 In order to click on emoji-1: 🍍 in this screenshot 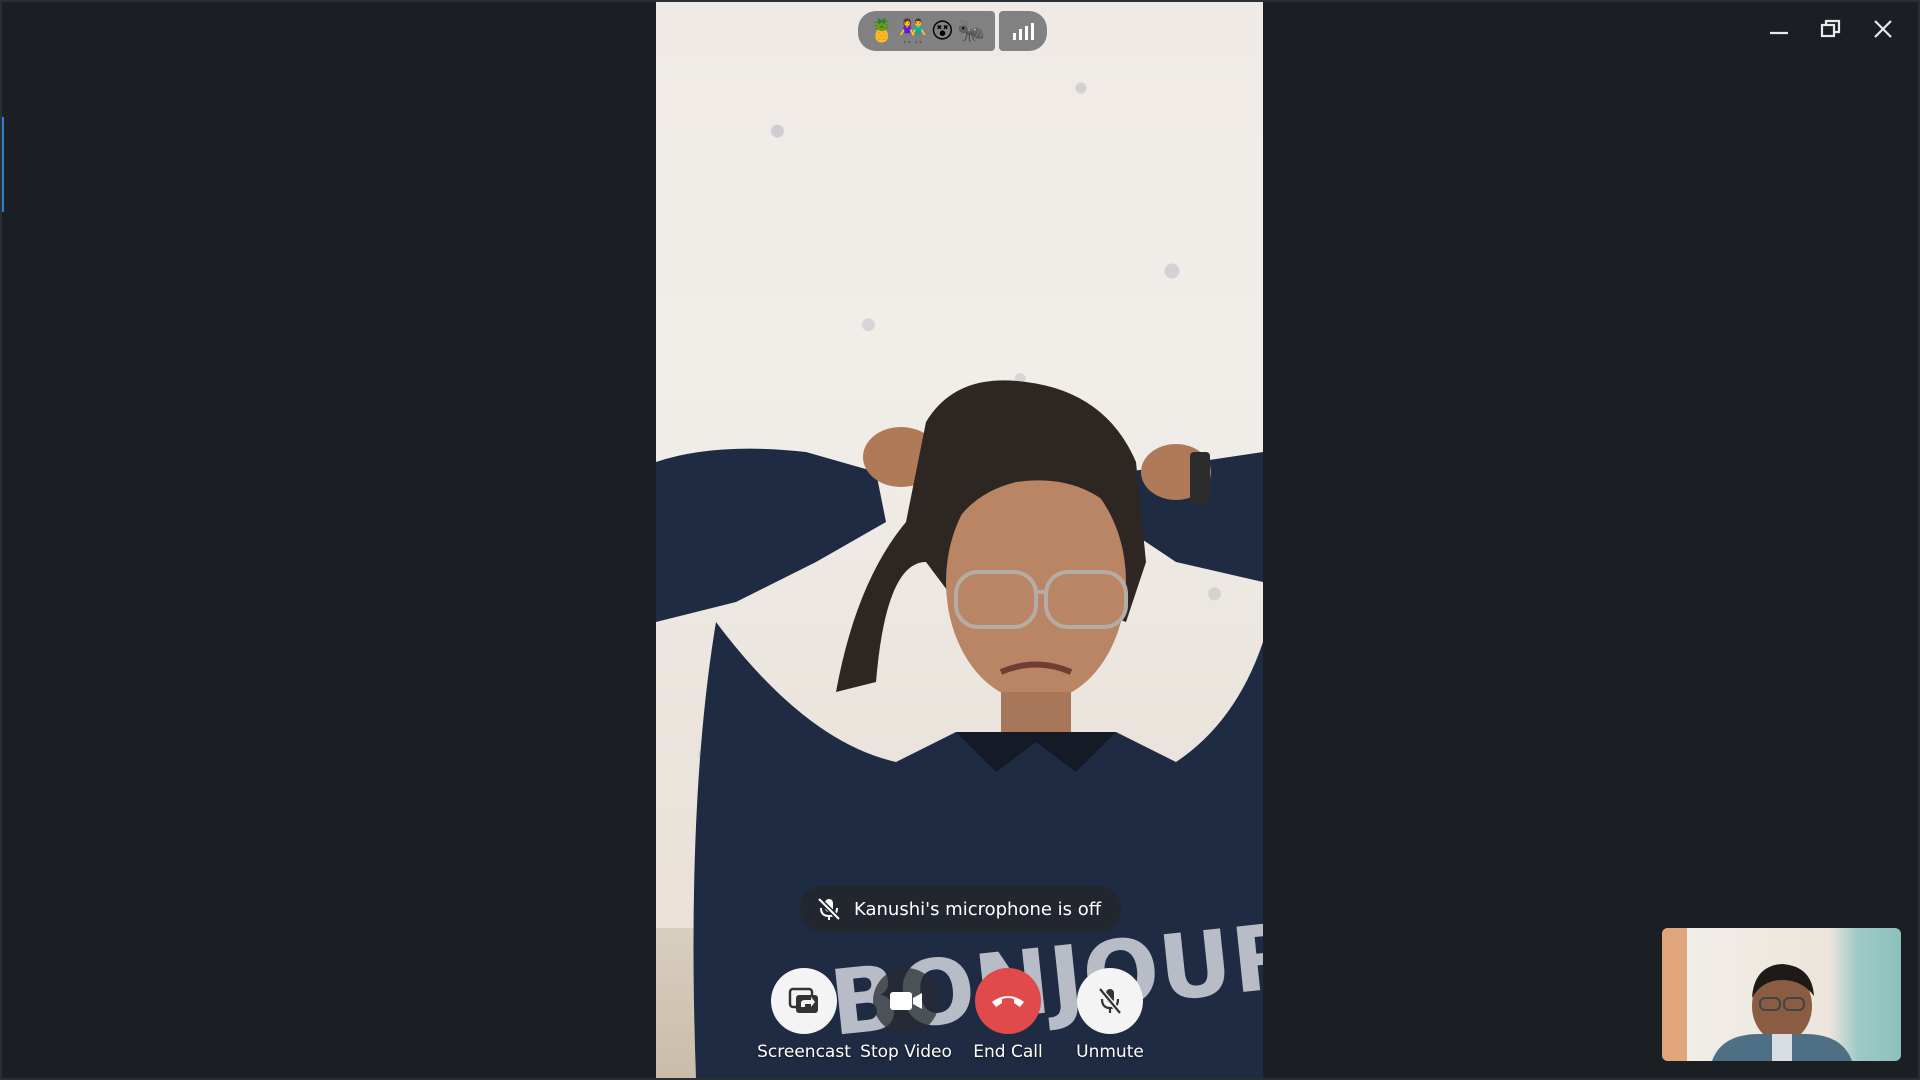, I will do `click(882, 31)`.